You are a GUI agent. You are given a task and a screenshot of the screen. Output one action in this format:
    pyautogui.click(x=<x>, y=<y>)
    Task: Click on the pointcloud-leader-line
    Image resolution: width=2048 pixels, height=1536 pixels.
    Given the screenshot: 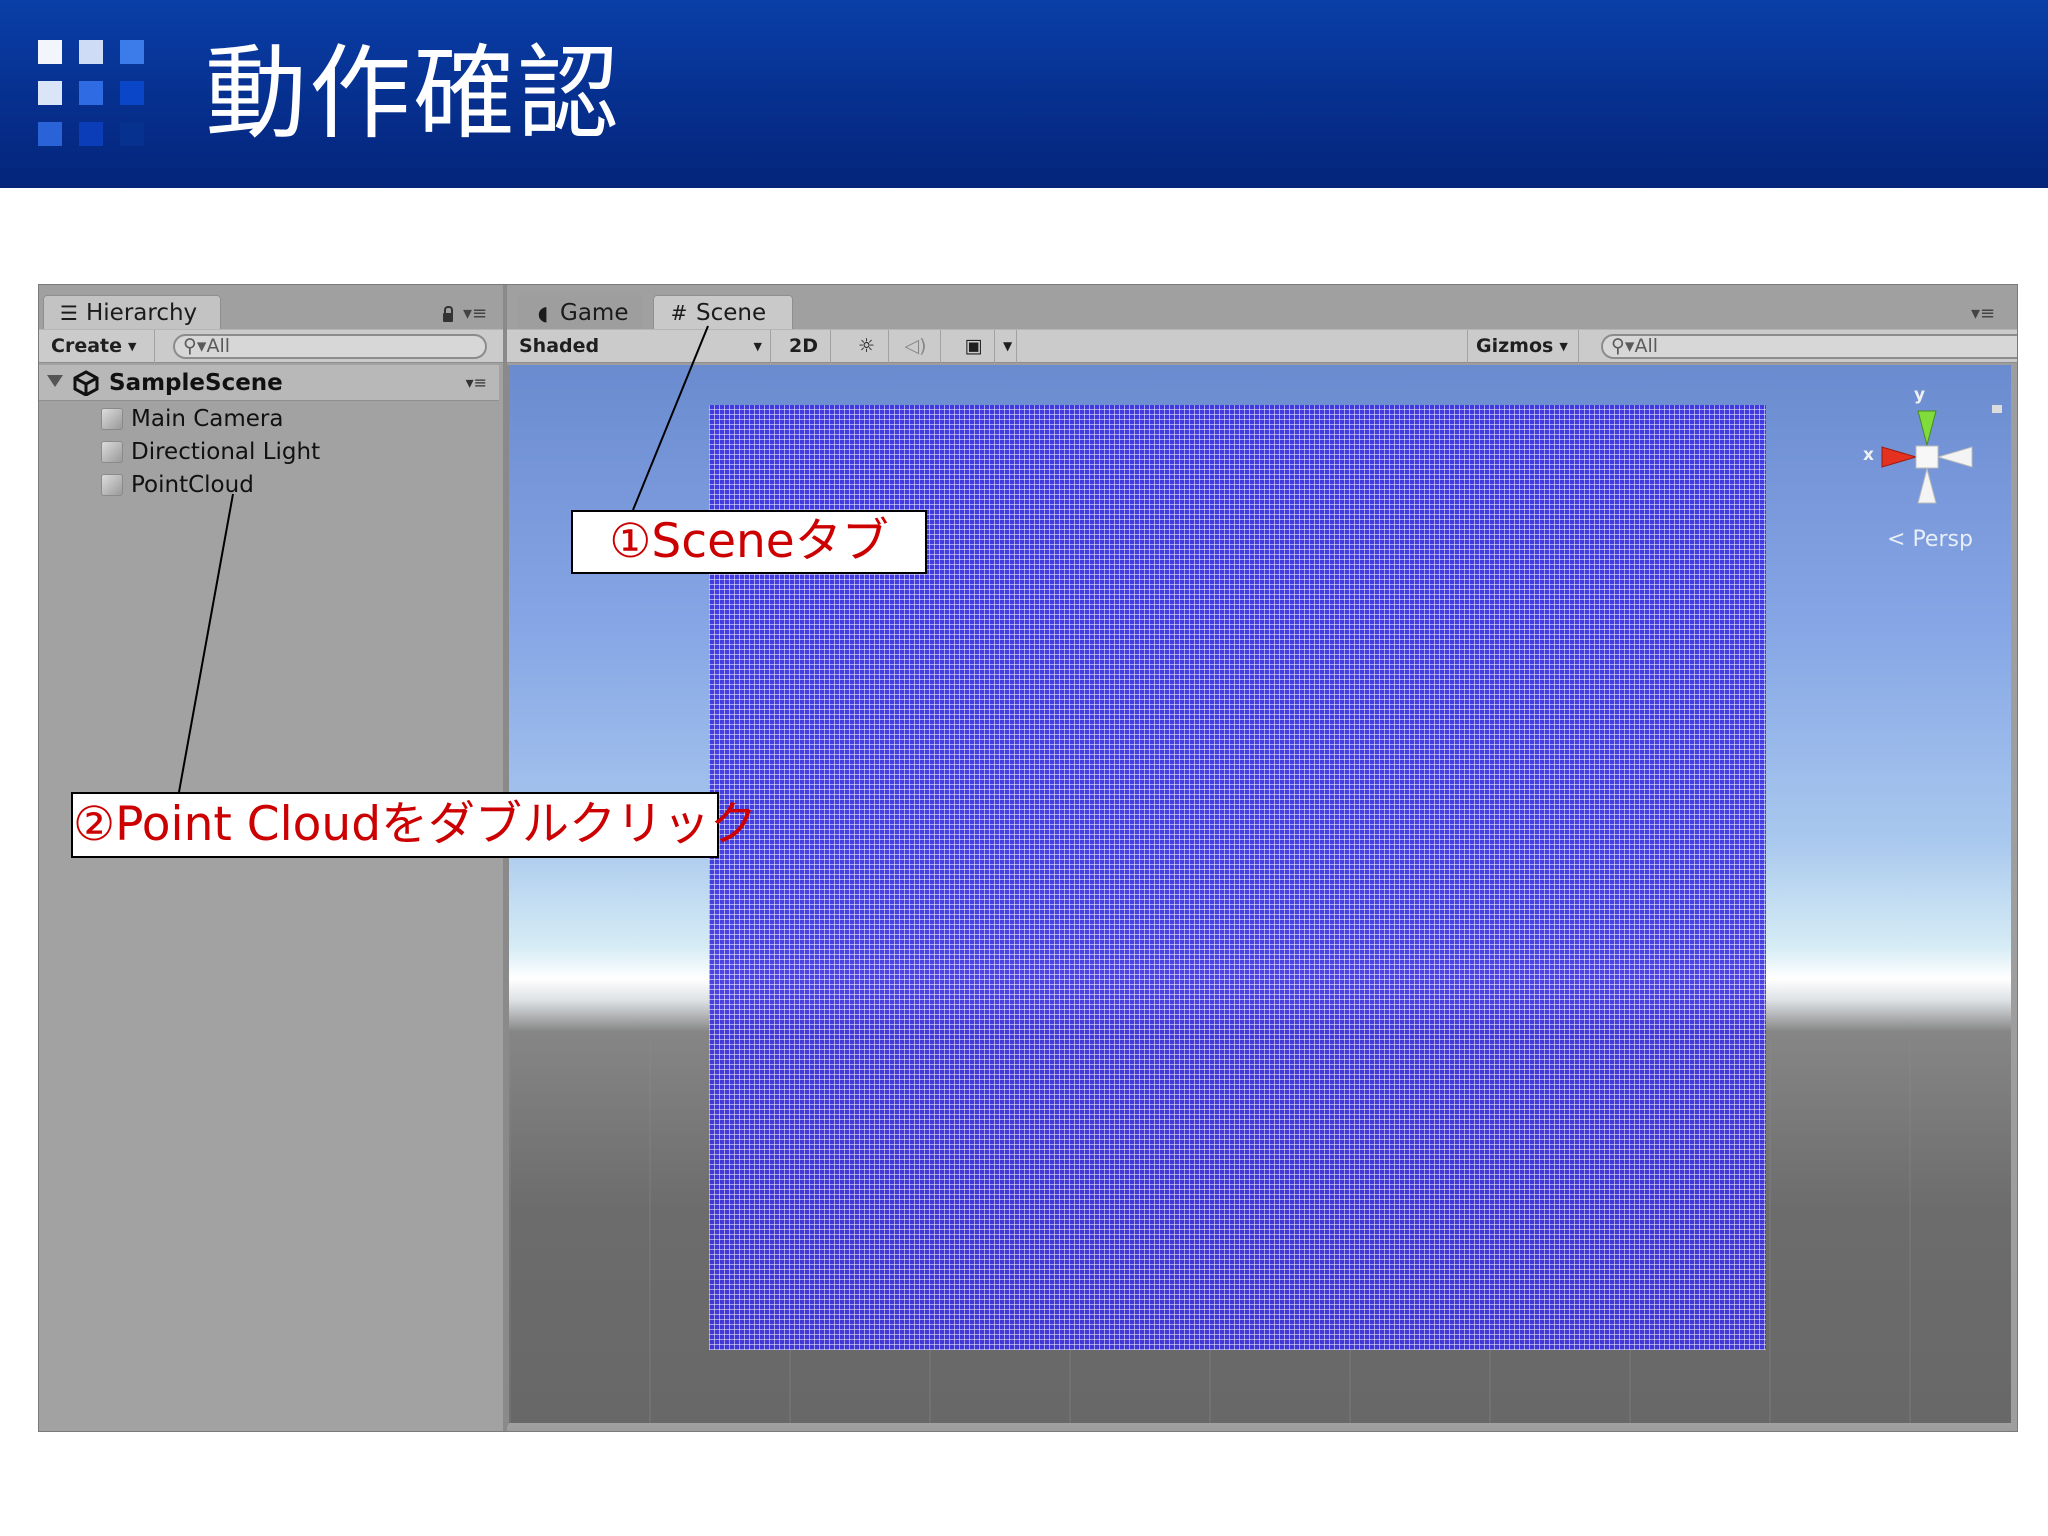 What is the action you would take?
    pyautogui.click(x=206, y=643)
    